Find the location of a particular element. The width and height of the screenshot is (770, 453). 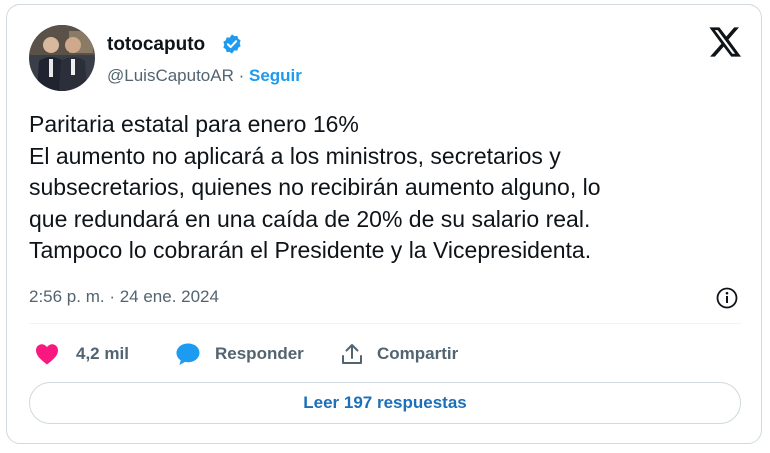

heart-icon is located at coordinates (47, 354).